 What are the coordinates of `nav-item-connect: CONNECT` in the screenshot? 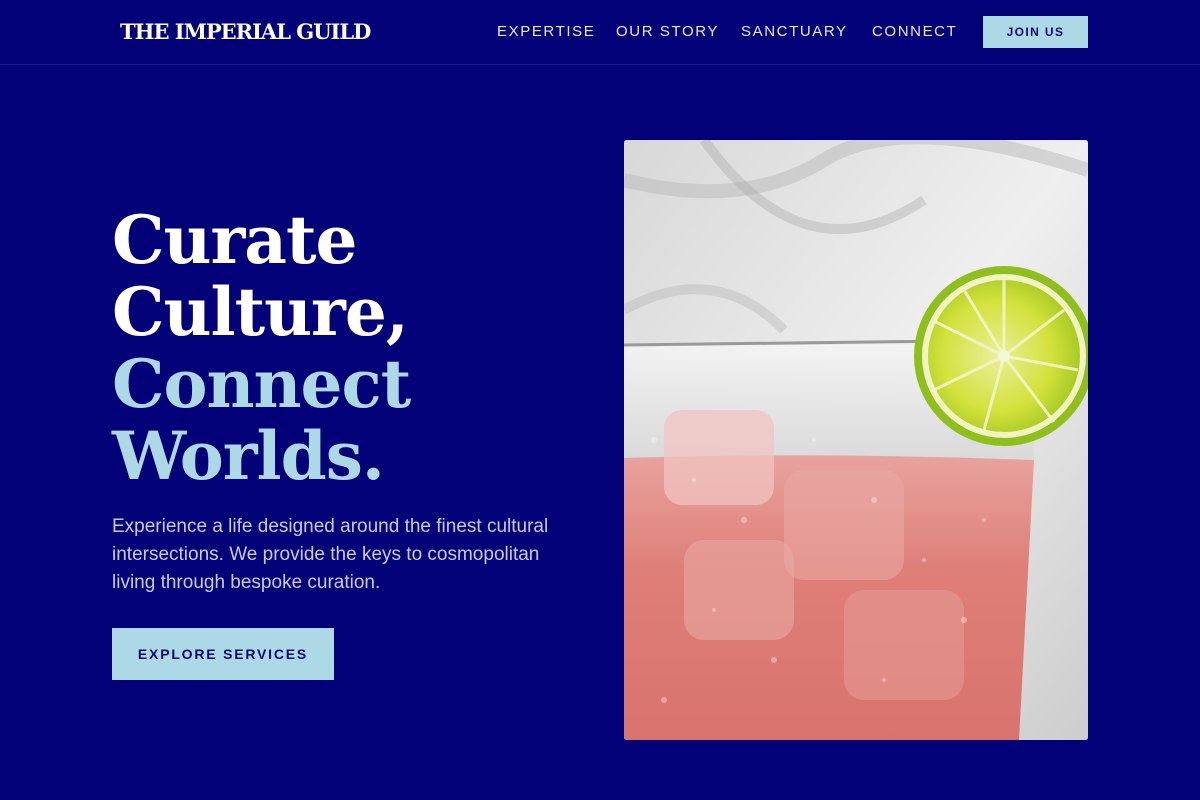 It's located at (914, 31).